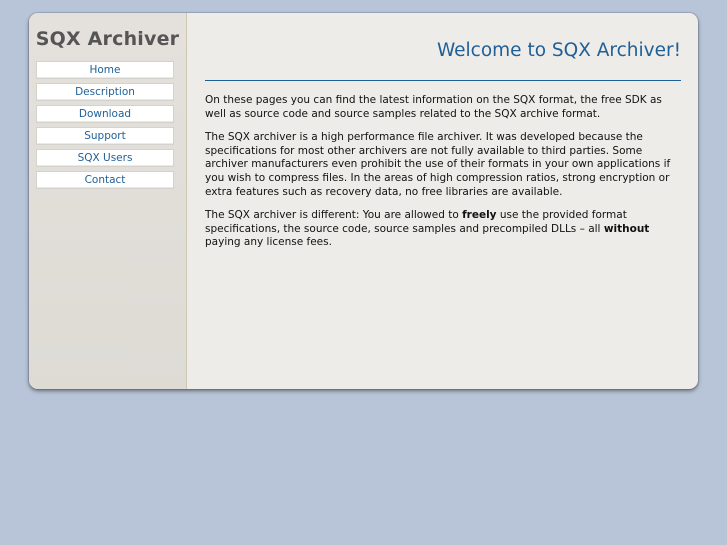 Image resolution: width=727 pixels, height=545 pixels. What do you see at coordinates (105, 136) in the screenshot?
I see `nav-item-support: Support` at bounding box center [105, 136].